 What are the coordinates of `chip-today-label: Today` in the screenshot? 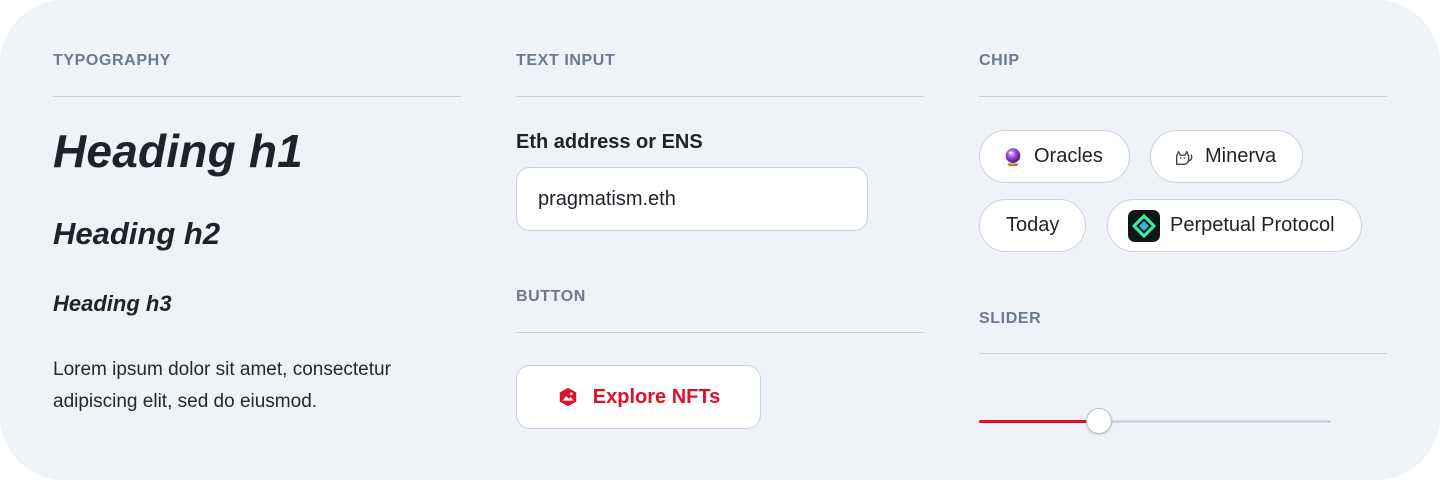 It's located at (1033, 225).